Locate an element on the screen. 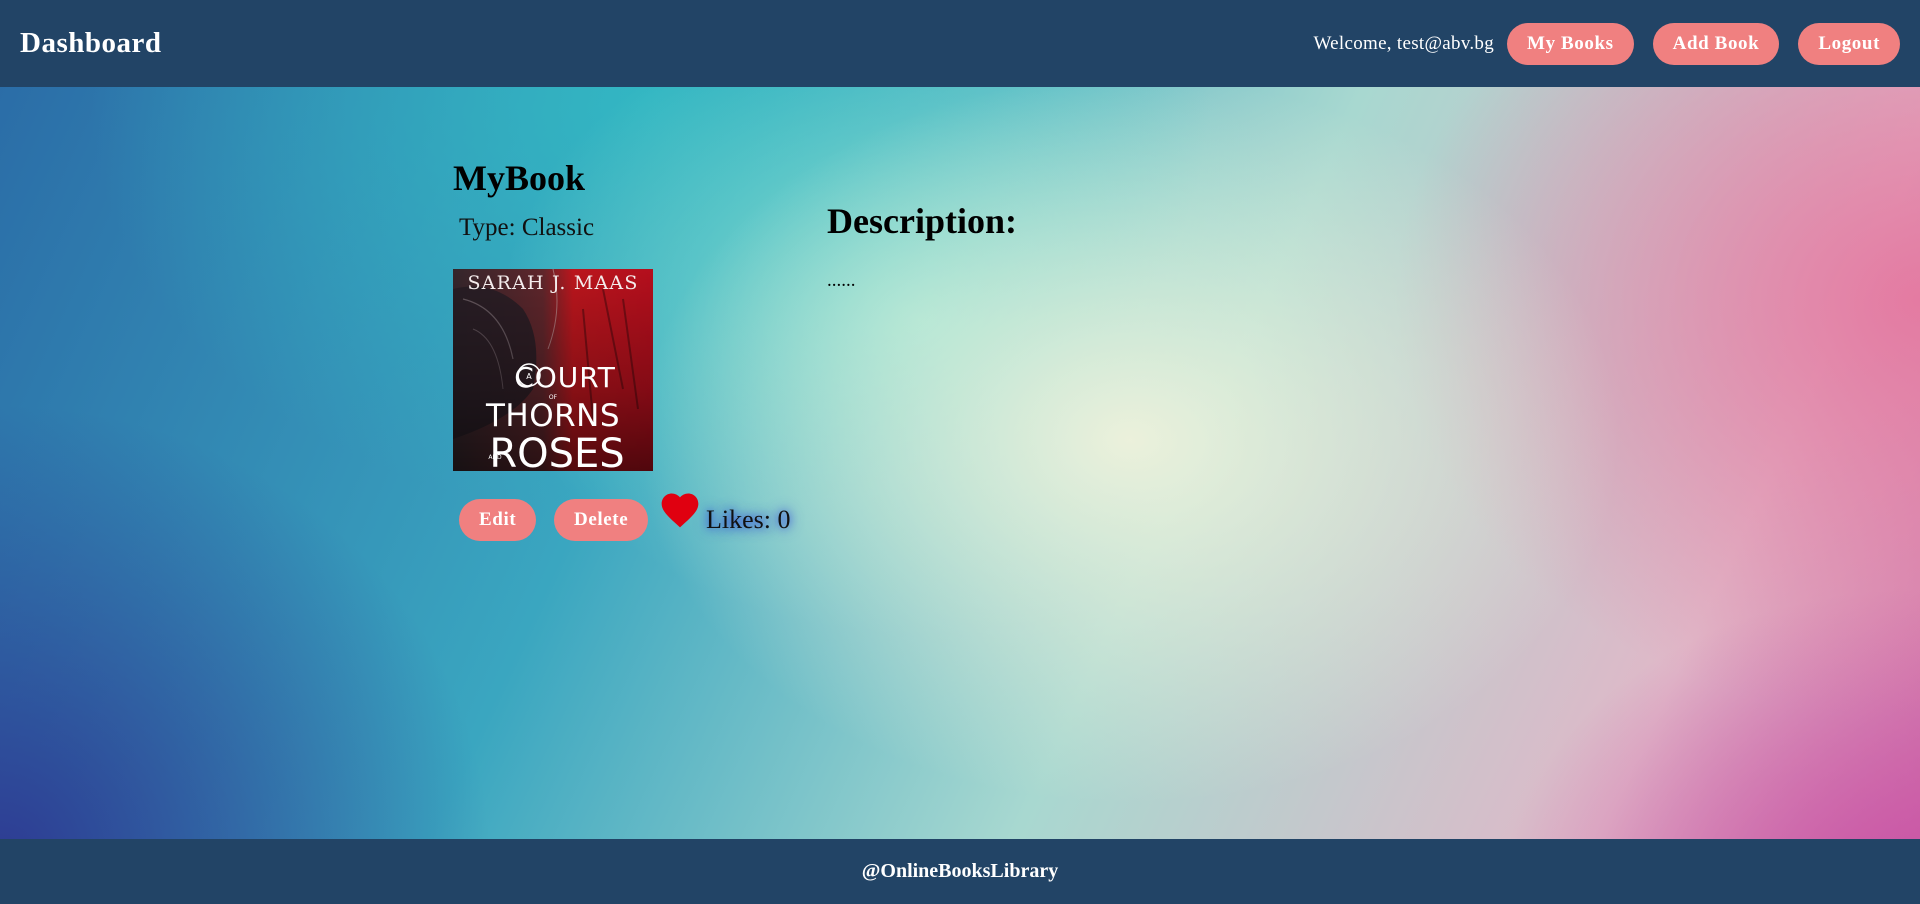  cover-line3: ROSES is located at coordinates (556, 451).